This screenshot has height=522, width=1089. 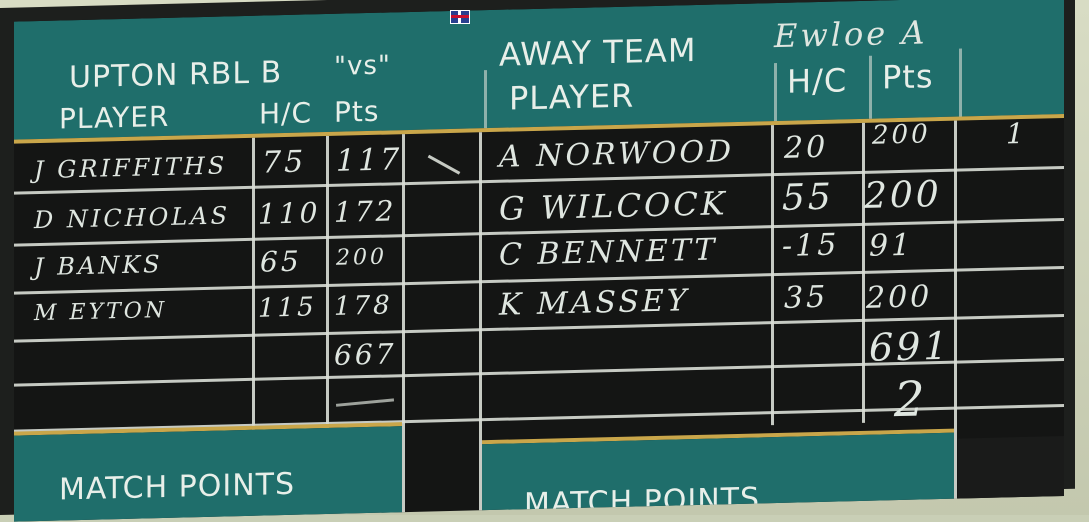 I want to click on away-total: 691, so click(x=910, y=346).